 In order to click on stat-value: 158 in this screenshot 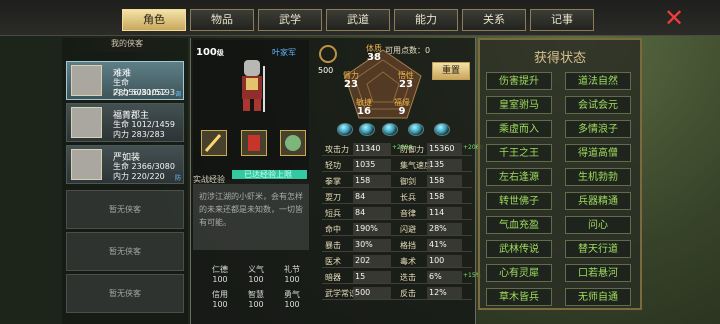, I will do `click(372, 181)`.